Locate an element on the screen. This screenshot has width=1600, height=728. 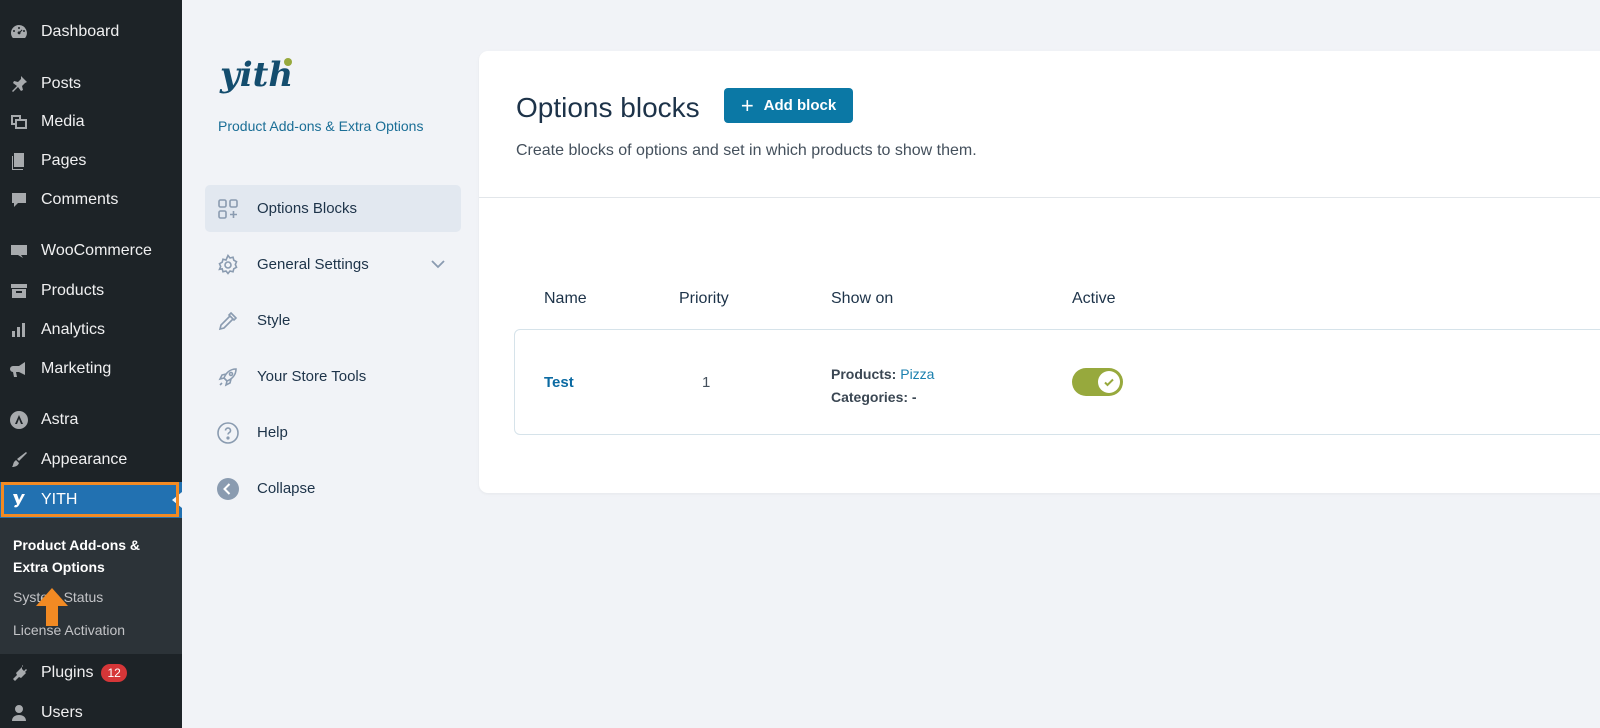
menu-item-products: Products is located at coordinates (91, 291).